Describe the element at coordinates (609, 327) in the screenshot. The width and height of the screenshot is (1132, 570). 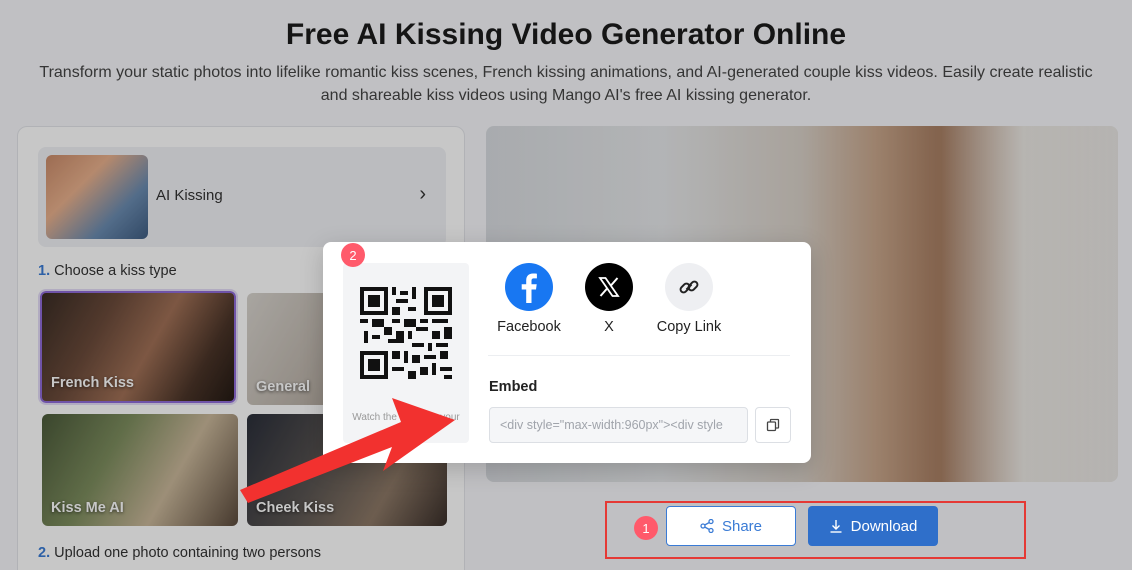
I see `x-label: X` at that location.